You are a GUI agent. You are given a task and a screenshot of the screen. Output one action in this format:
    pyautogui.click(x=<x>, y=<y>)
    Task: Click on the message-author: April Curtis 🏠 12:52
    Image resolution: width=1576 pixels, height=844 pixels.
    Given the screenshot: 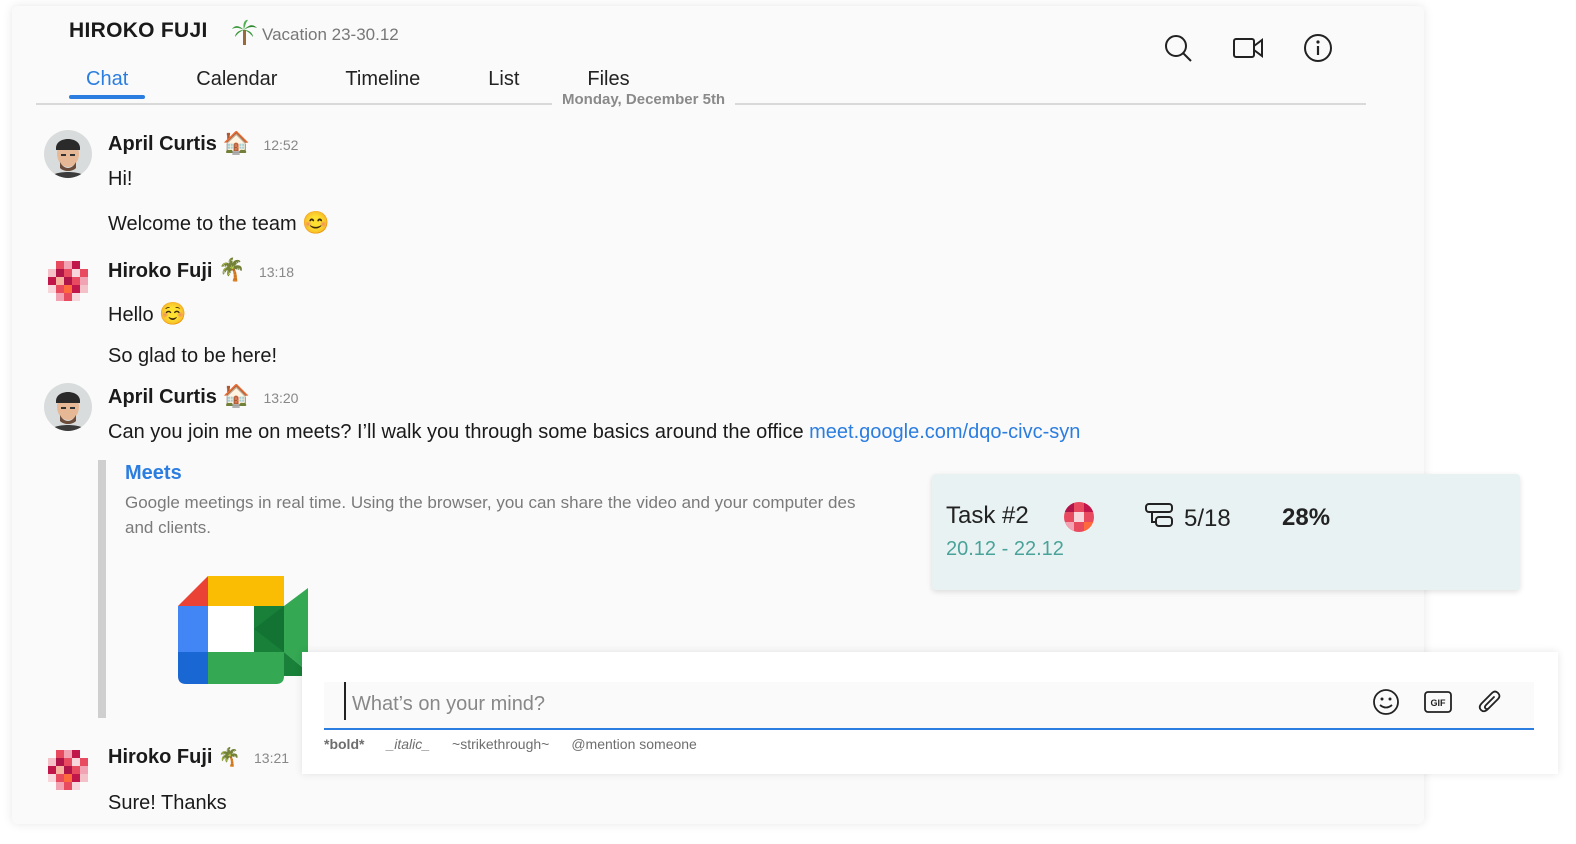 What is the action you would take?
    pyautogui.click(x=203, y=143)
    